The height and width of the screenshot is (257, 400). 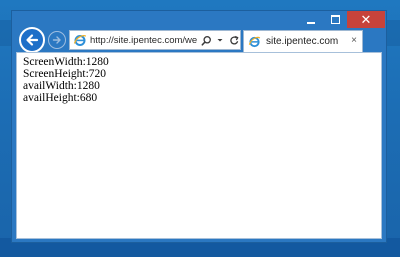 What do you see at coordinates (66, 62) in the screenshot?
I see `screen-width-text: ScreenWidth:1280` at bounding box center [66, 62].